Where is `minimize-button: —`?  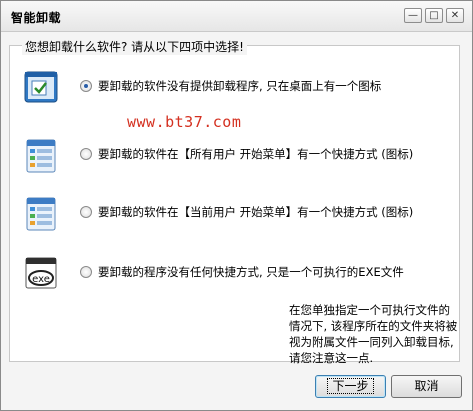 minimize-button: — is located at coordinates (413, 15).